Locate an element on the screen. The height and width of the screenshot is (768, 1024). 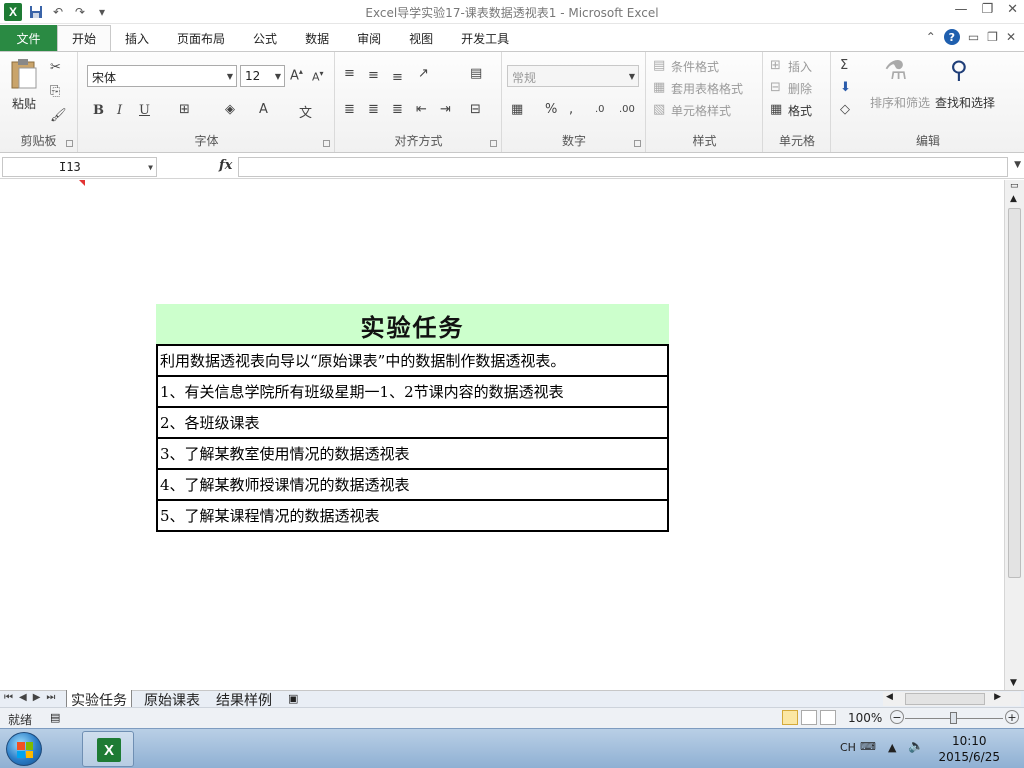
scroll-right-icon: ▶ is located at coordinates (997, 697).